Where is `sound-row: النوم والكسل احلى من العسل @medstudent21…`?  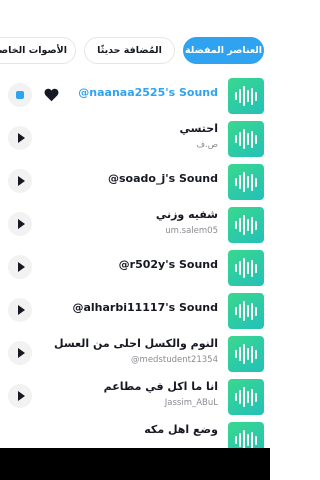
sound-row: النوم والكسل احلى من العسل @medstudent21… is located at coordinates (135, 355).